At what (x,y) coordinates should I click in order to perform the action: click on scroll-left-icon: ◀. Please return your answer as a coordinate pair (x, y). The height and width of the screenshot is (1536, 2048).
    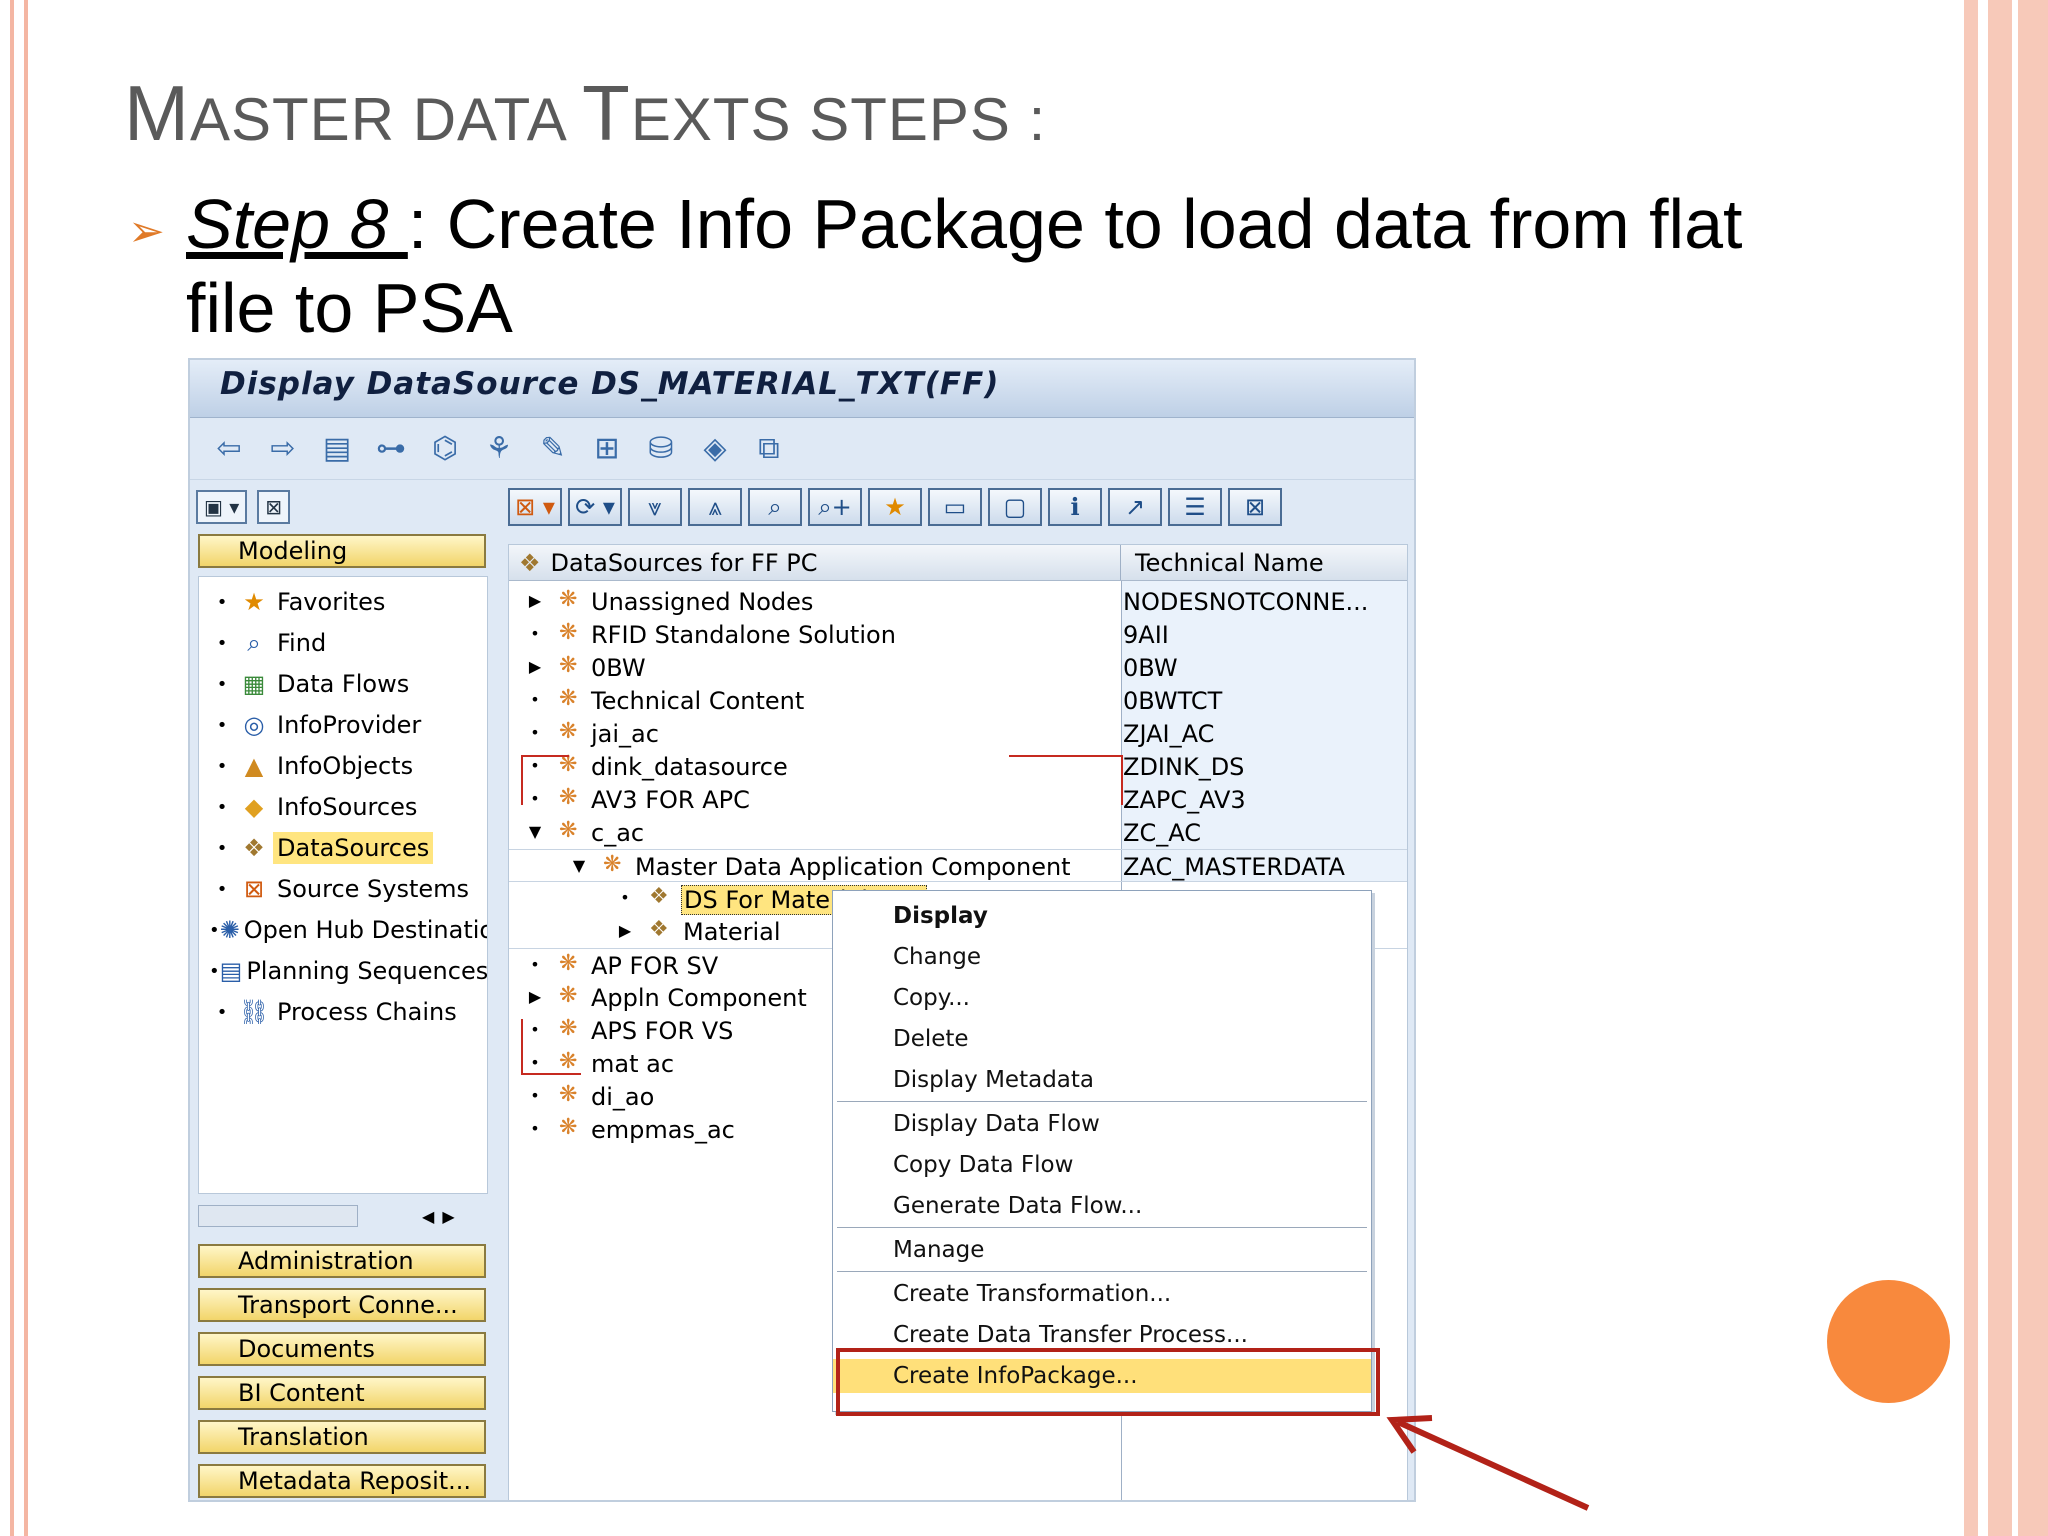
    Looking at the image, I should click on (428, 1216).